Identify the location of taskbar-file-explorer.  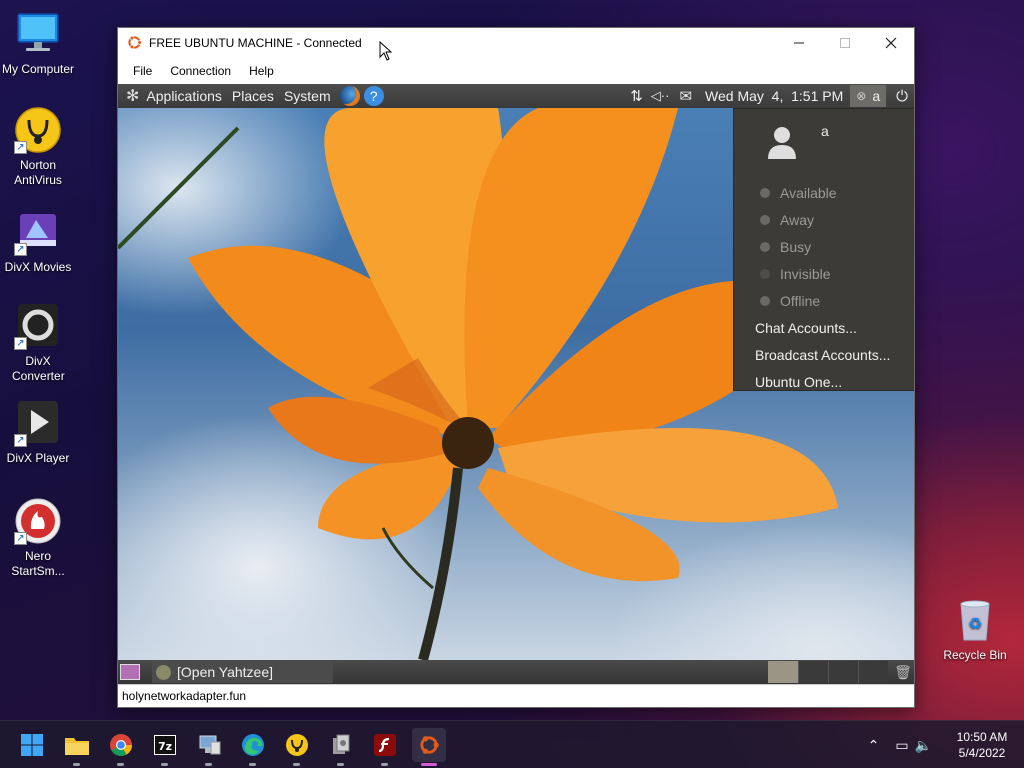
(77, 747).